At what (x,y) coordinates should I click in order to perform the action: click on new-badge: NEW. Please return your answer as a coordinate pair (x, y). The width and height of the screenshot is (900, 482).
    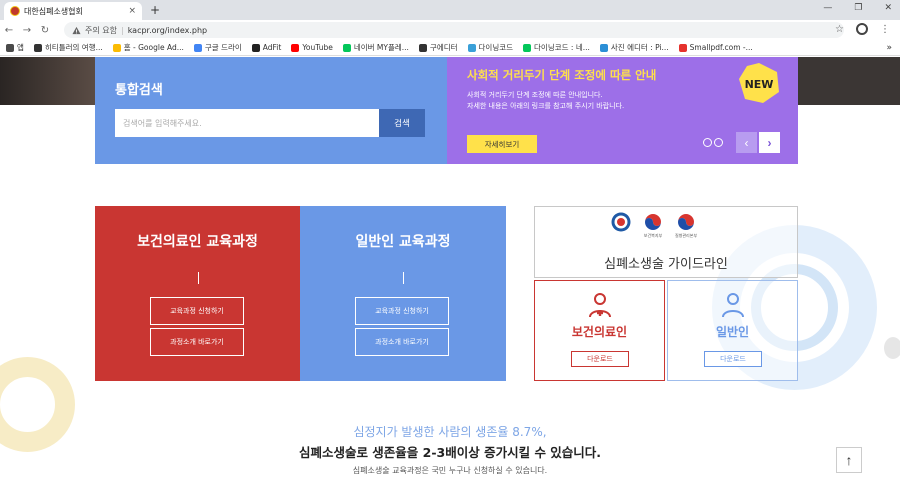
    Looking at the image, I should click on (759, 83).